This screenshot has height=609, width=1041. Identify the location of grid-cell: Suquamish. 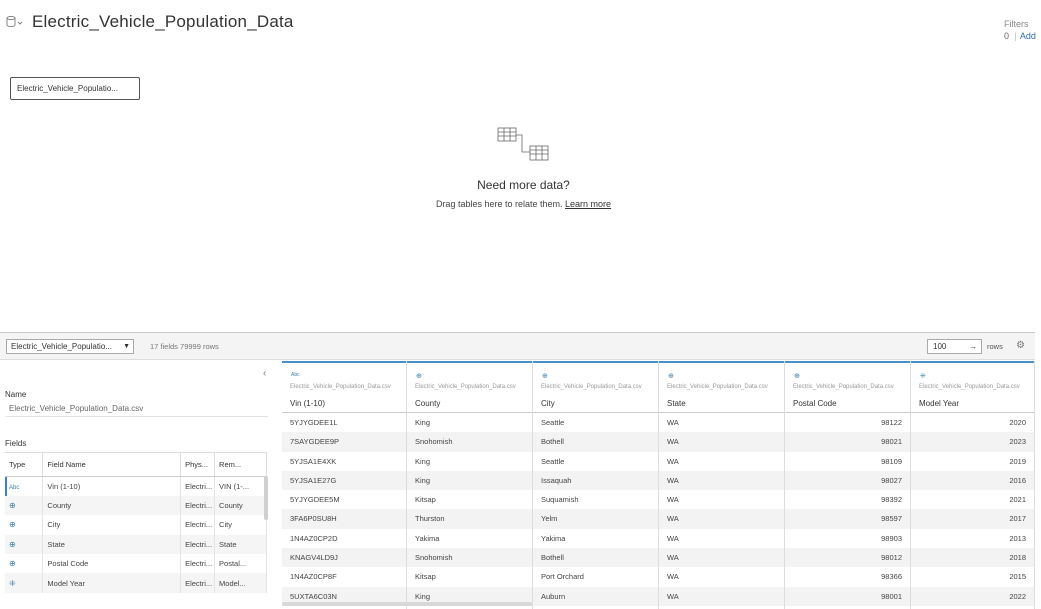
(595, 499).